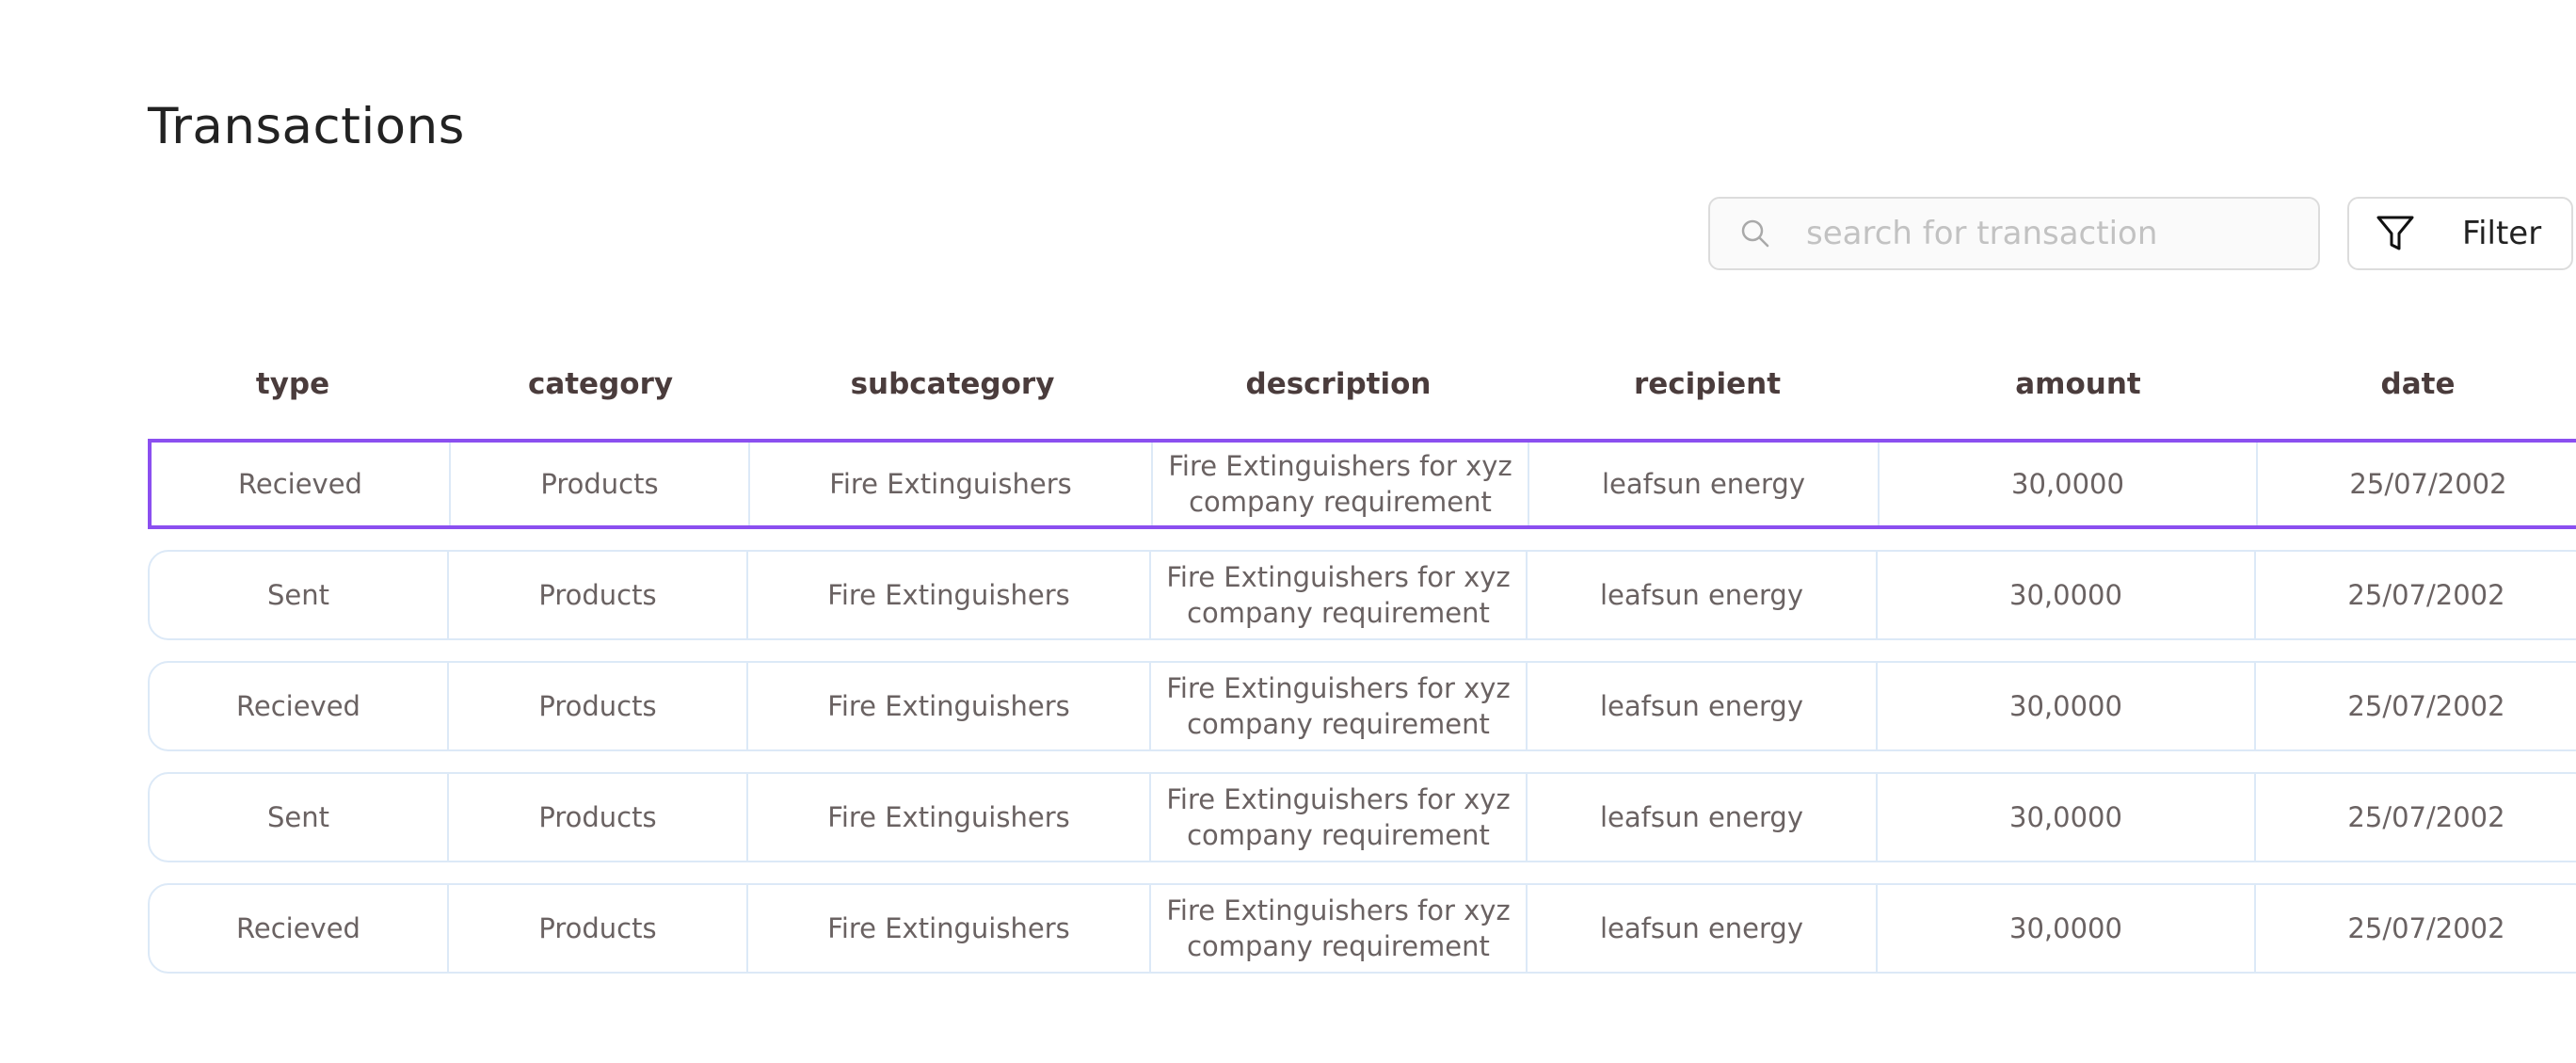 The image size is (2576, 1063). I want to click on page-title: Transactions, so click(306, 126).